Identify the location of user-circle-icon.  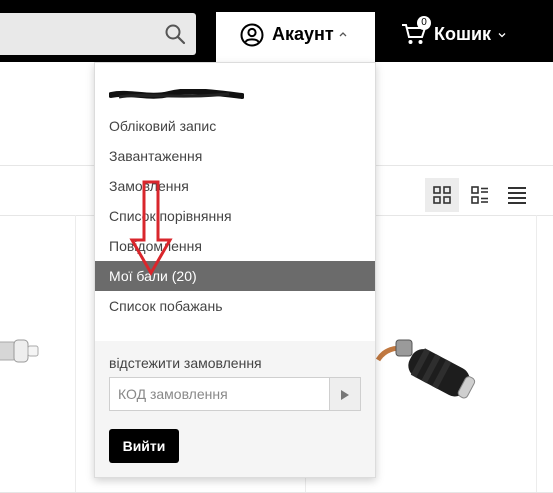
(252, 35).